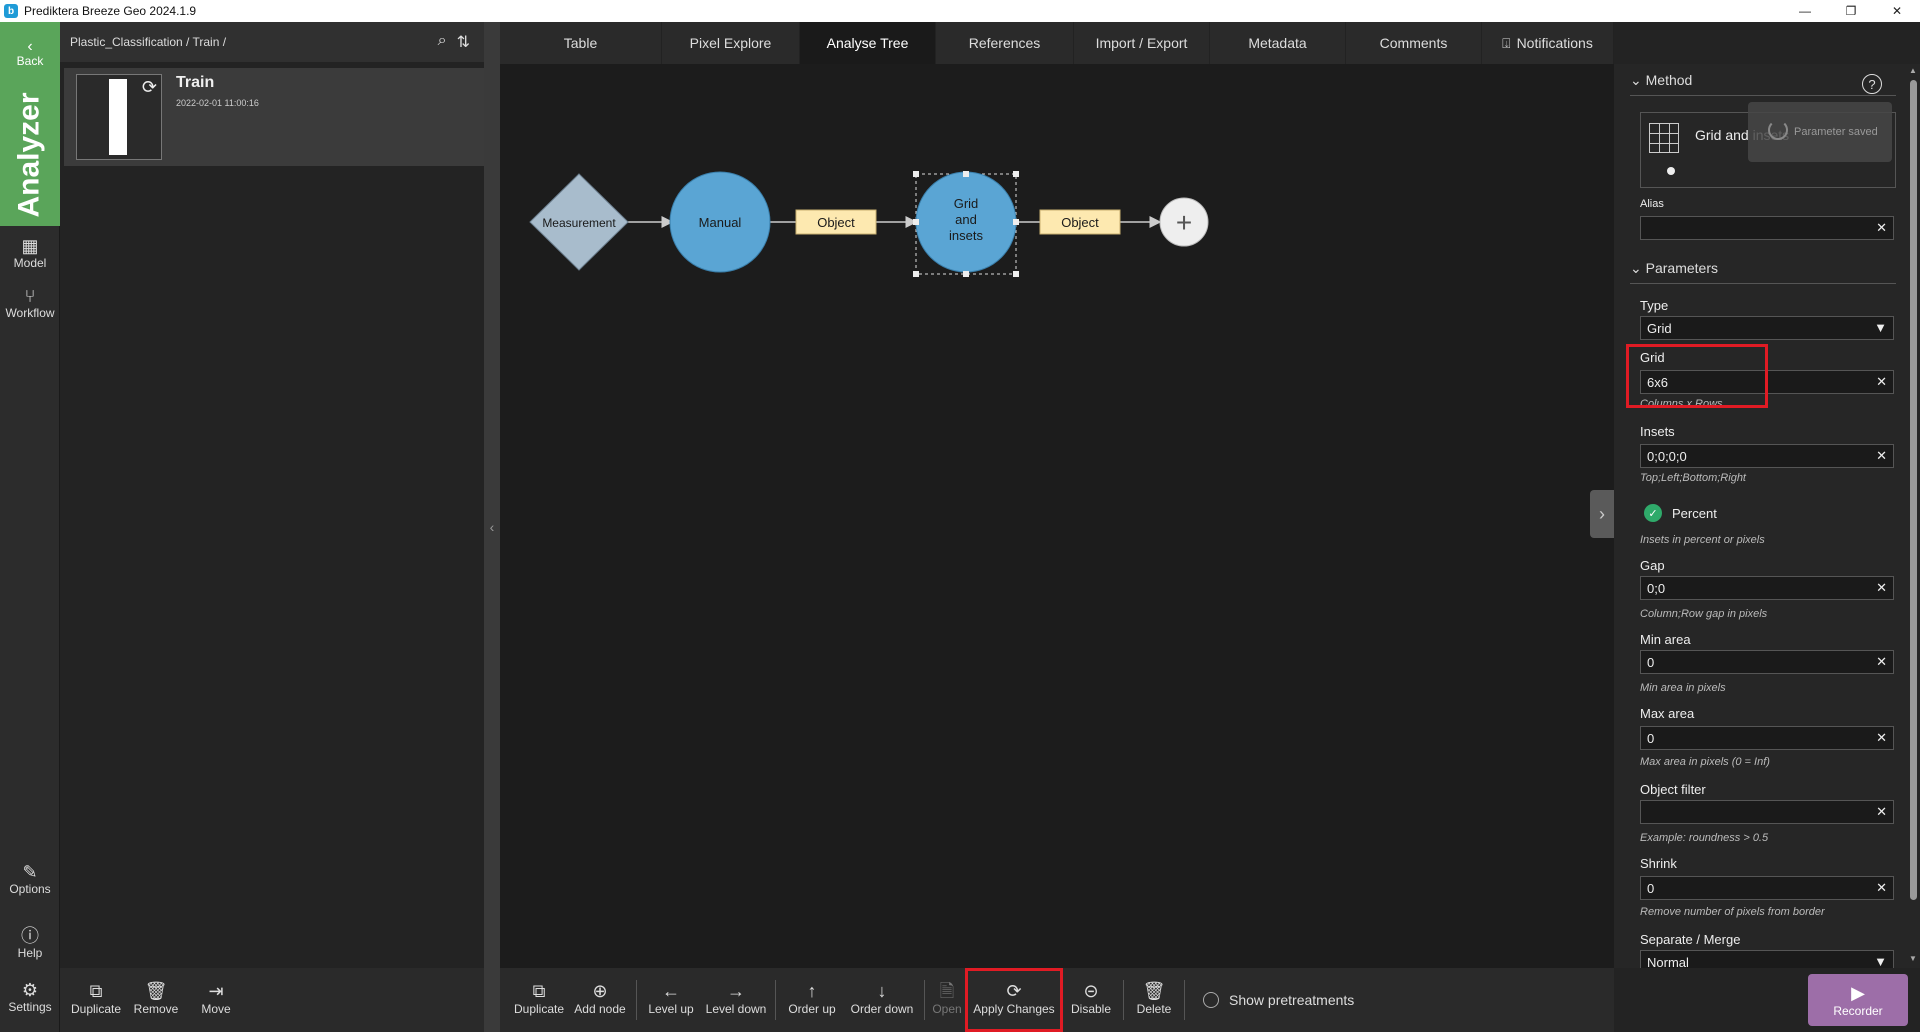 The width and height of the screenshot is (1920, 1032). Describe the element at coordinates (1690, 939) in the screenshot. I see `sepmerge-label: Separate / Merge` at that location.